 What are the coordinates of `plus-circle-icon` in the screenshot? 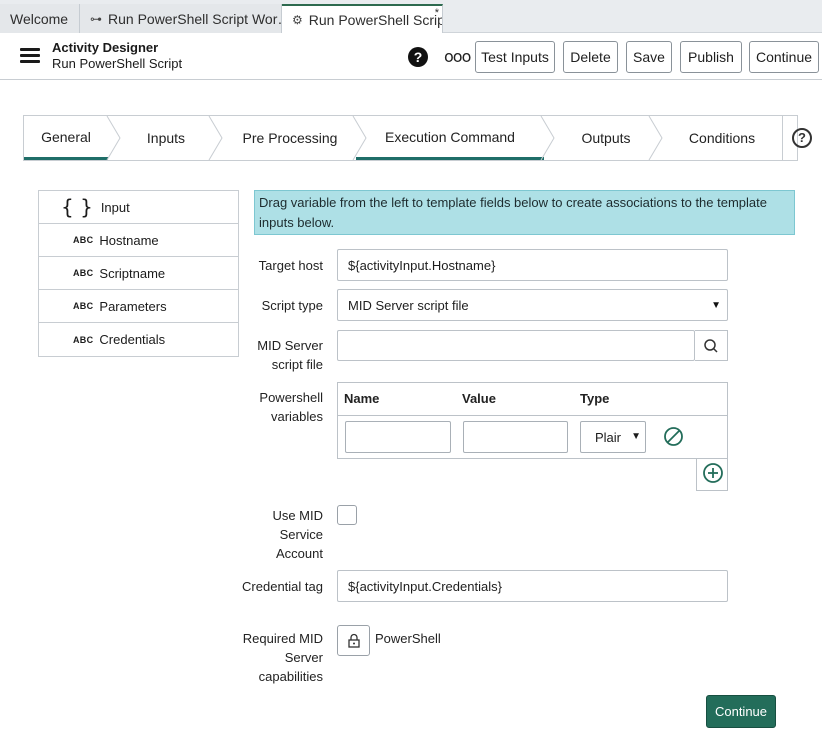 It's located at (713, 473).